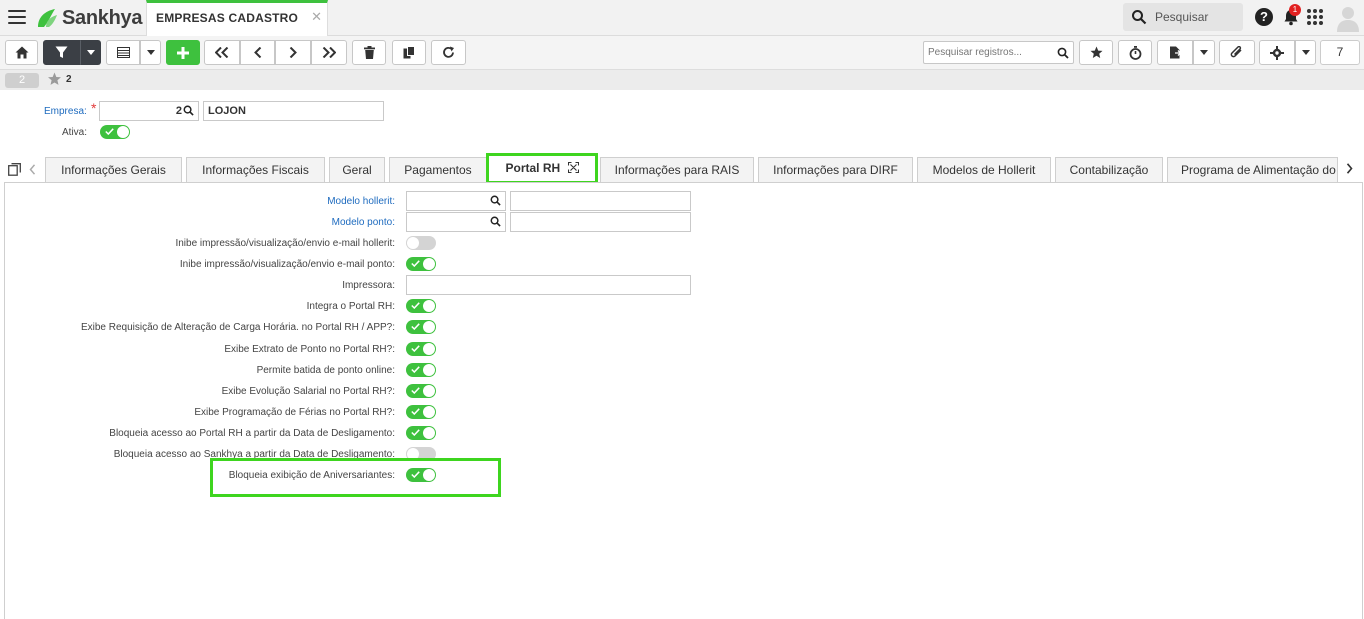  What do you see at coordinates (22, 80) in the screenshot?
I see `record-index-badge: 2` at bounding box center [22, 80].